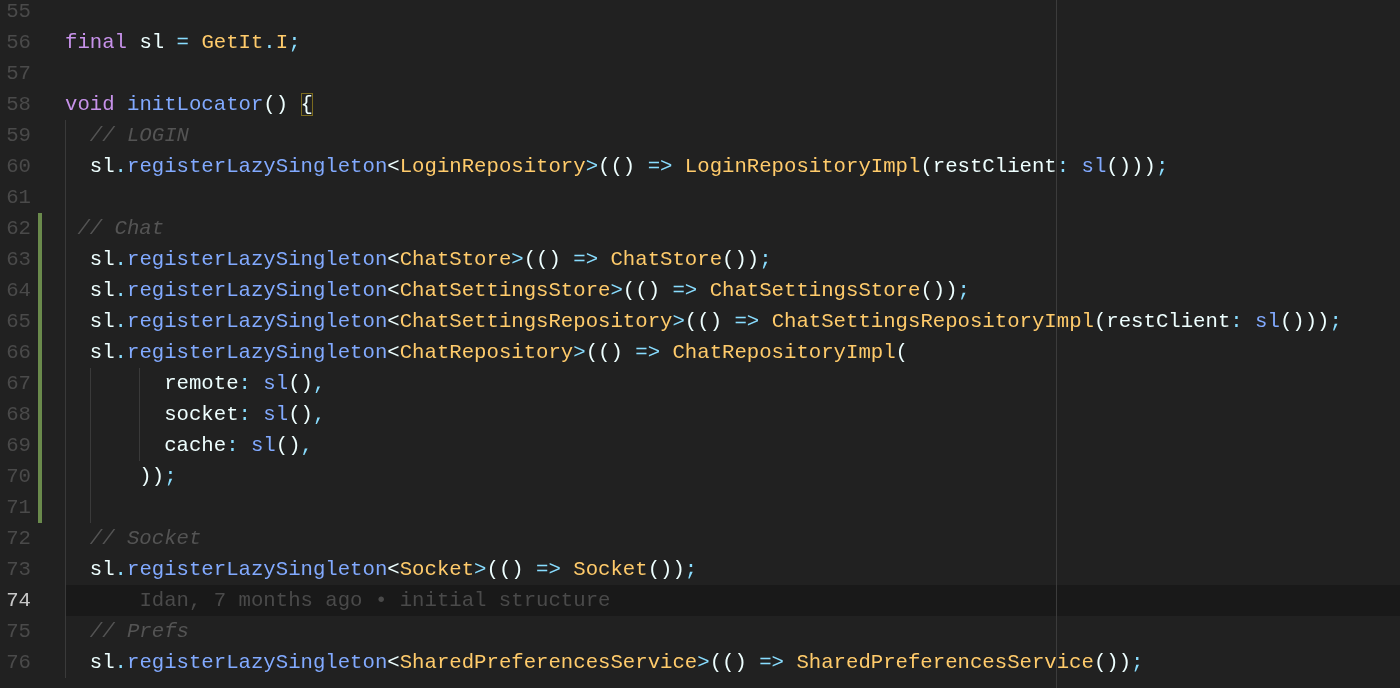 Image resolution: width=1400 pixels, height=688 pixels. I want to click on code-line: socket: sl(),, so click(244, 414).